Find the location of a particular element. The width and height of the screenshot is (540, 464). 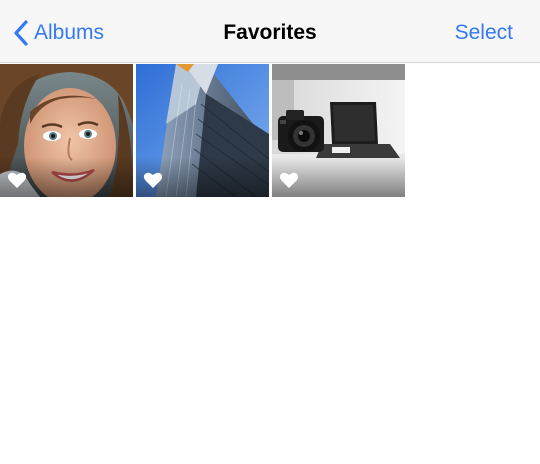

select-button: Select is located at coordinates (484, 33).